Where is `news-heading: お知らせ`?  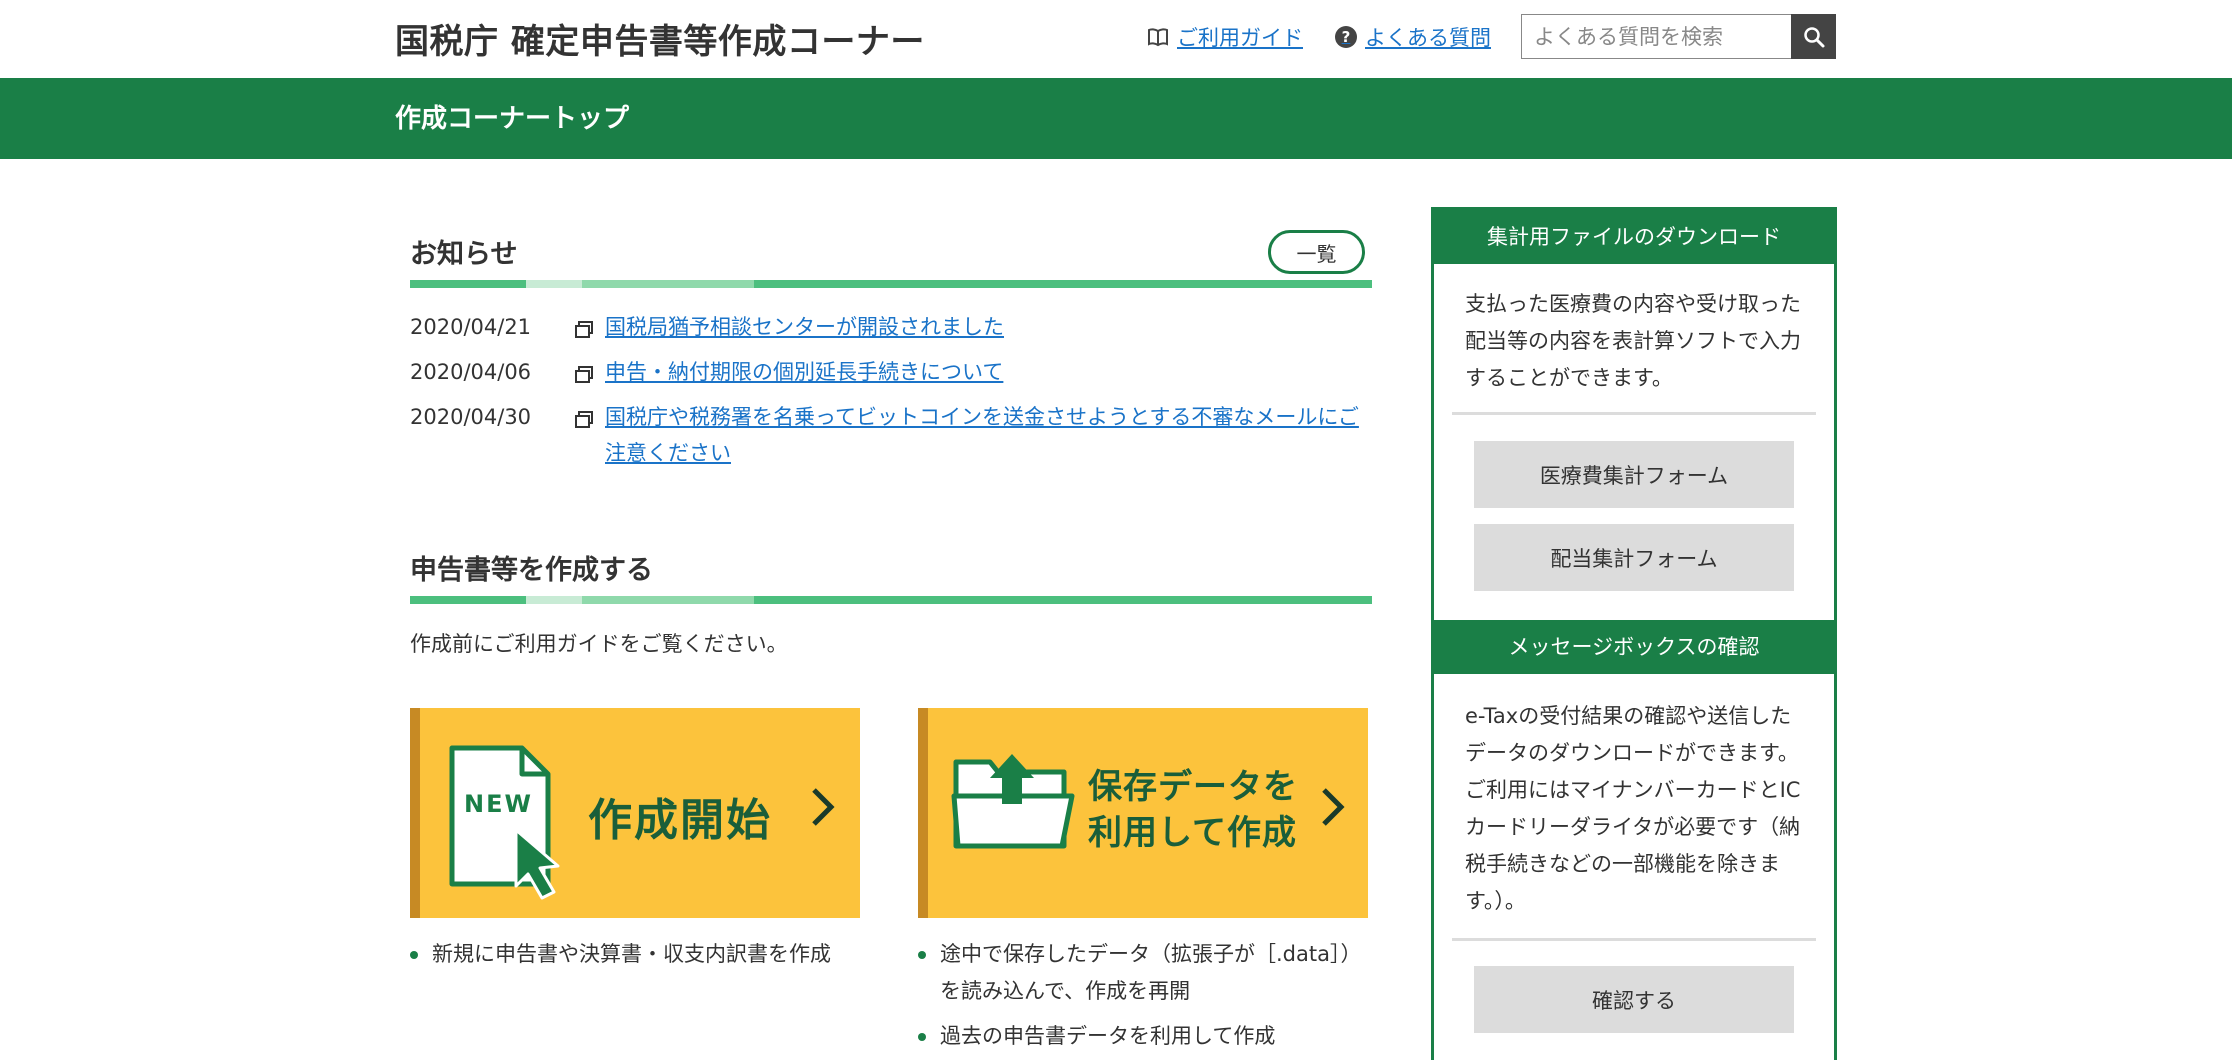
news-heading: お知らせ is located at coordinates (464, 254).